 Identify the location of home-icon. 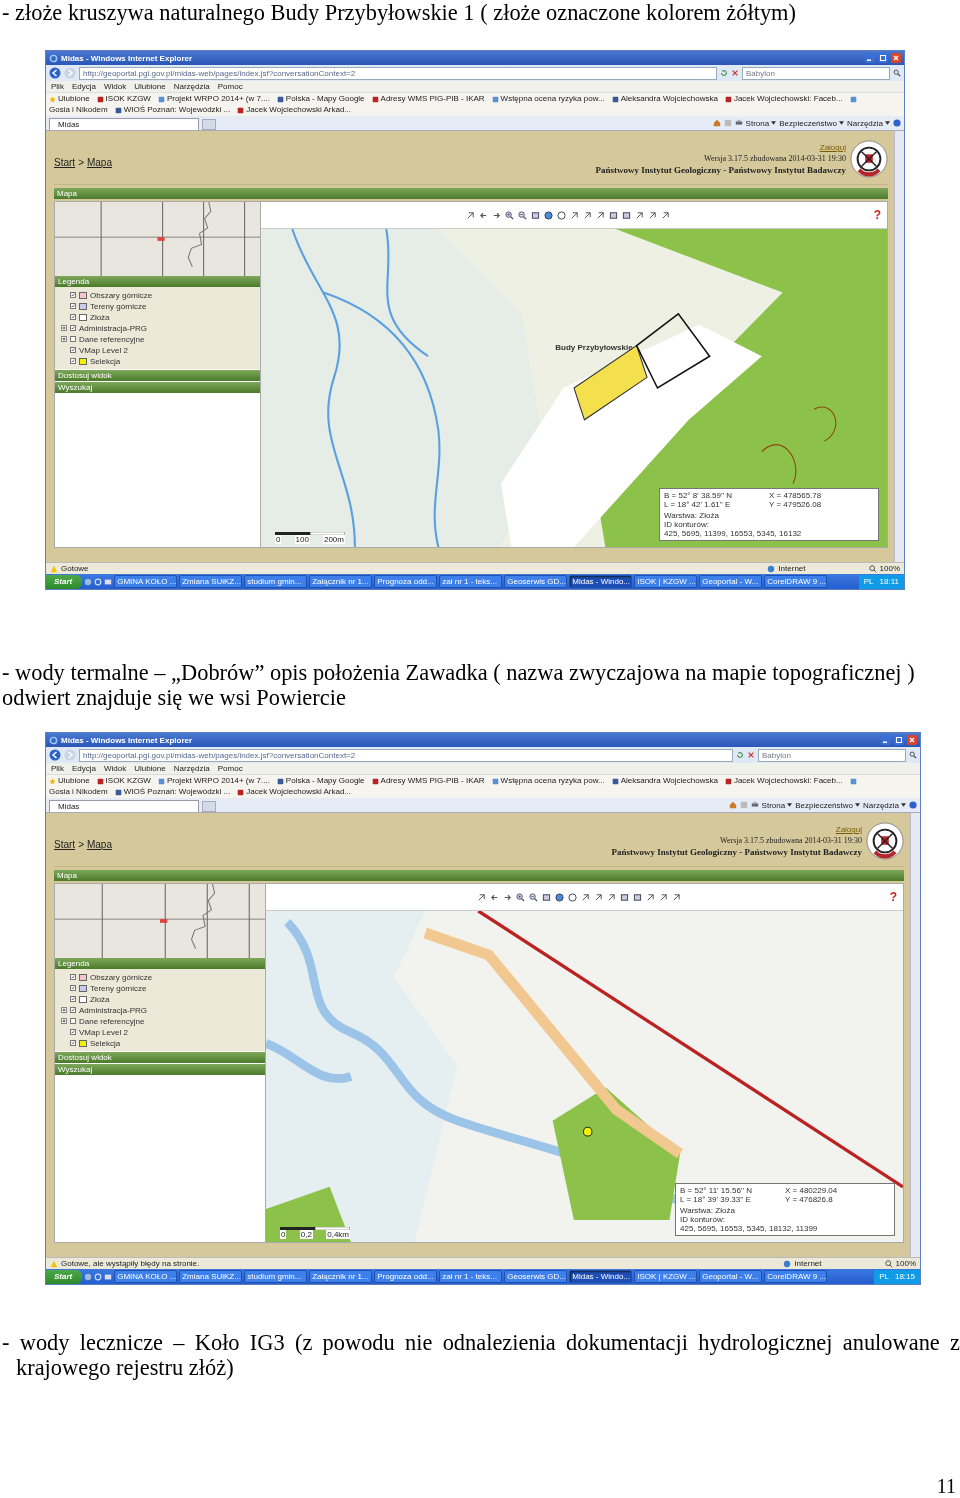
(732, 805).